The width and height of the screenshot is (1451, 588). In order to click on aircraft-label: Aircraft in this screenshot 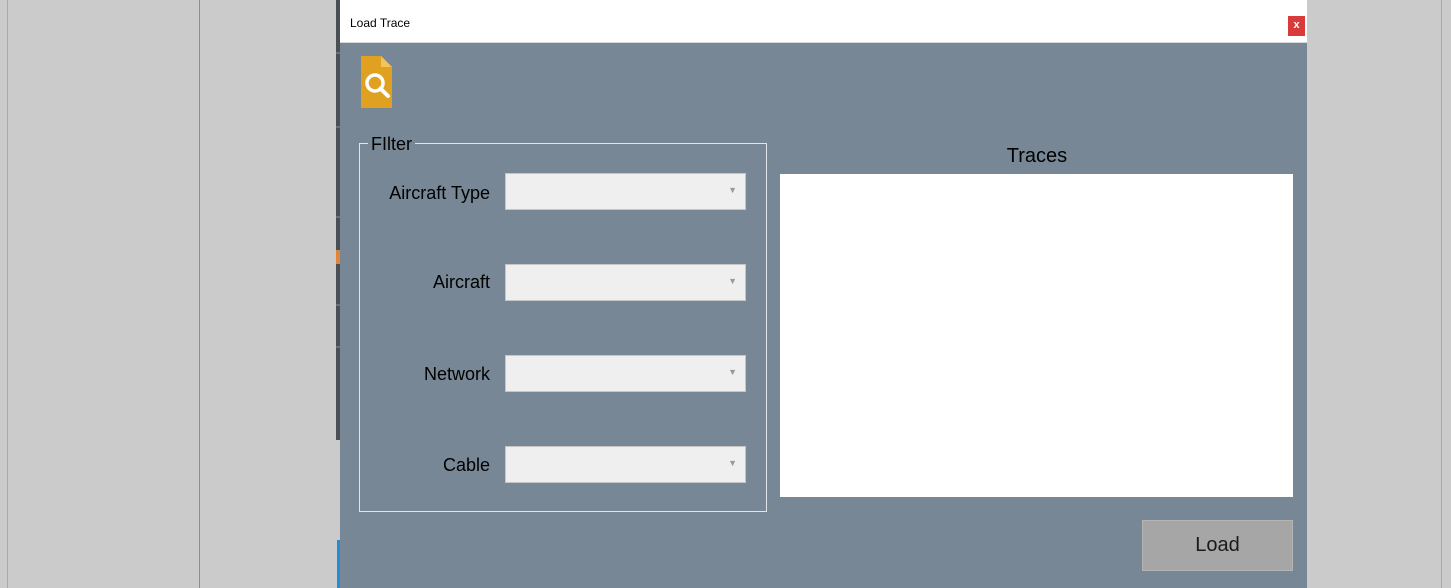, I will do `click(461, 282)`.